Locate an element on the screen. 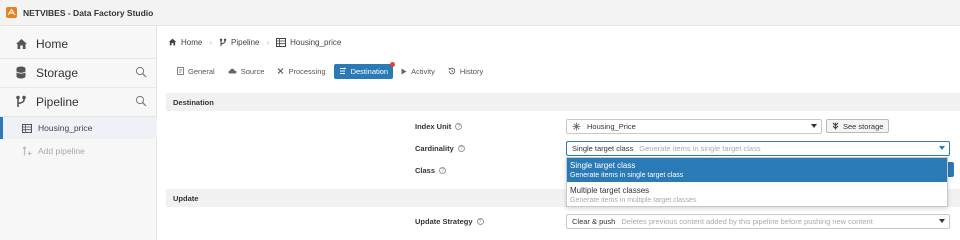 The width and height of the screenshot is (960, 240). sidebar-item-storage: Storage is located at coordinates (78, 72).